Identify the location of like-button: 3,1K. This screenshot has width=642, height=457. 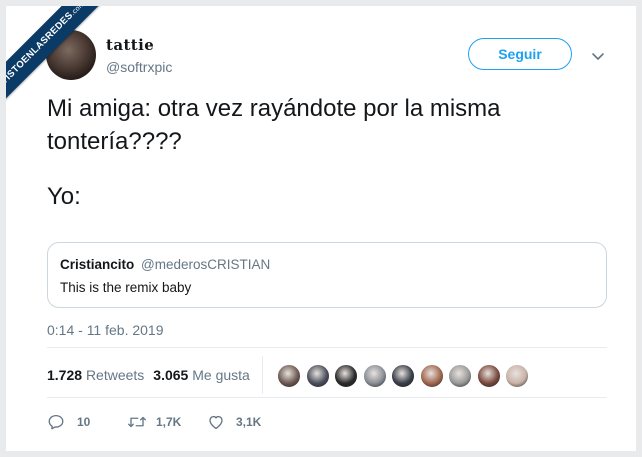
(247, 422).